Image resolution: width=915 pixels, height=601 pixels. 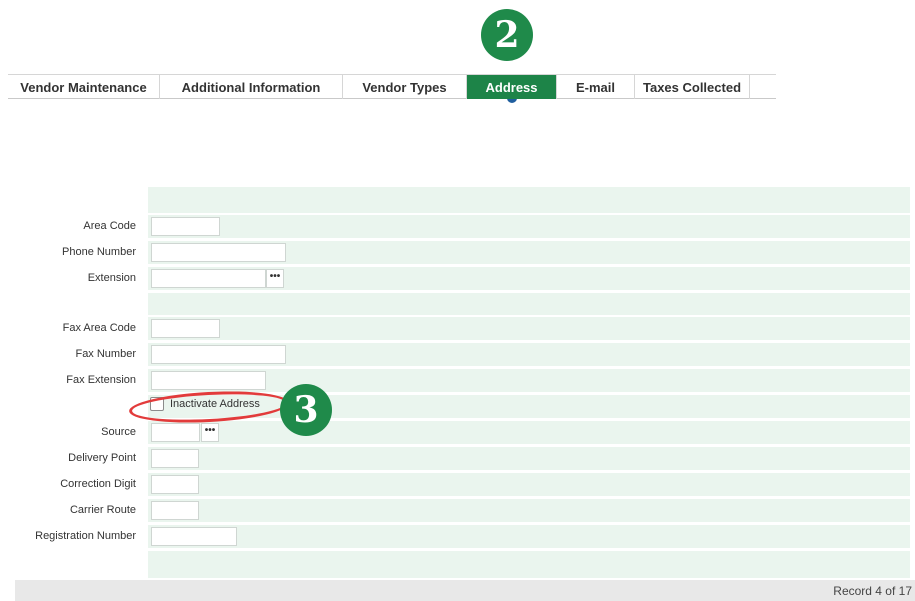 I want to click on fax-extension-input, so click(x=208, y=380).